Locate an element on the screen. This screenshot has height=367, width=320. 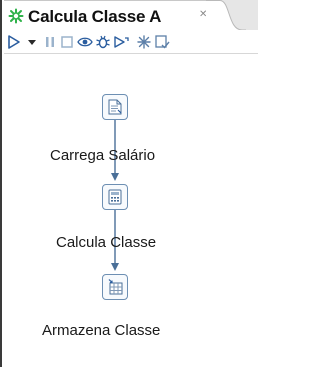
text-file-input-icon is located at coordinates (115, 107).